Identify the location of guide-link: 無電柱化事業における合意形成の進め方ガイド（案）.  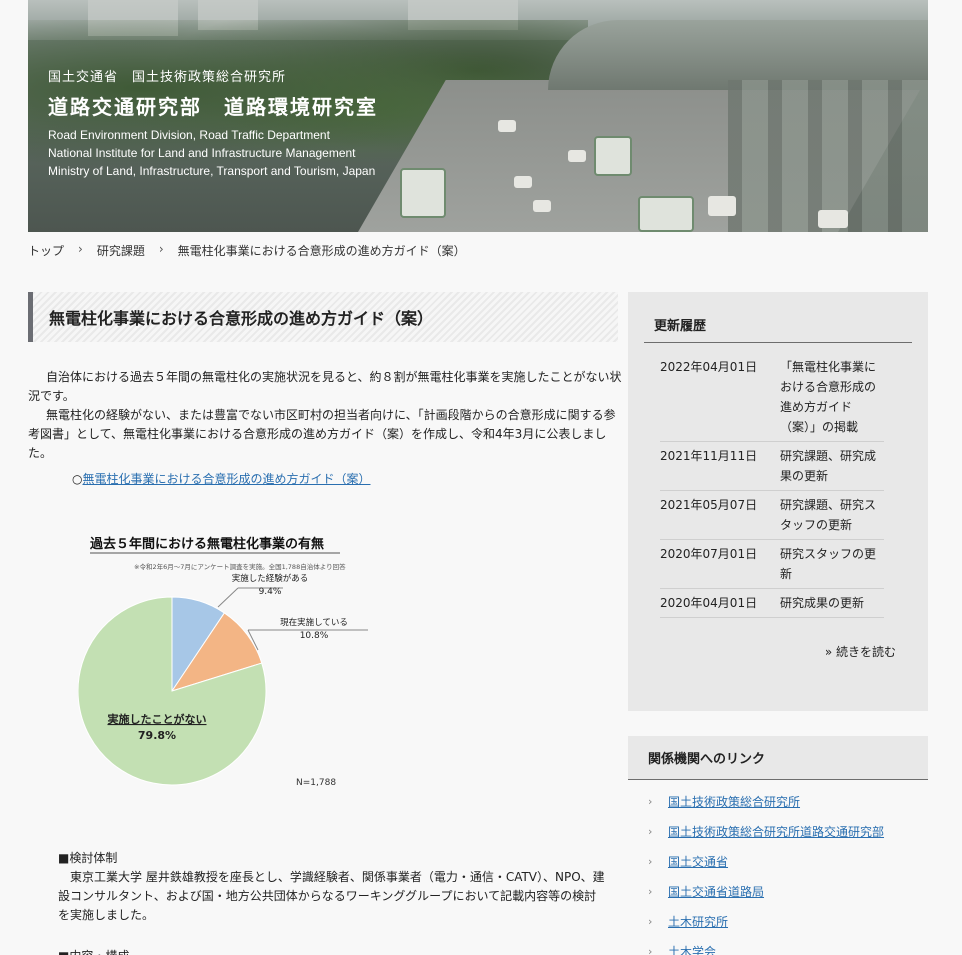
(226, 479).